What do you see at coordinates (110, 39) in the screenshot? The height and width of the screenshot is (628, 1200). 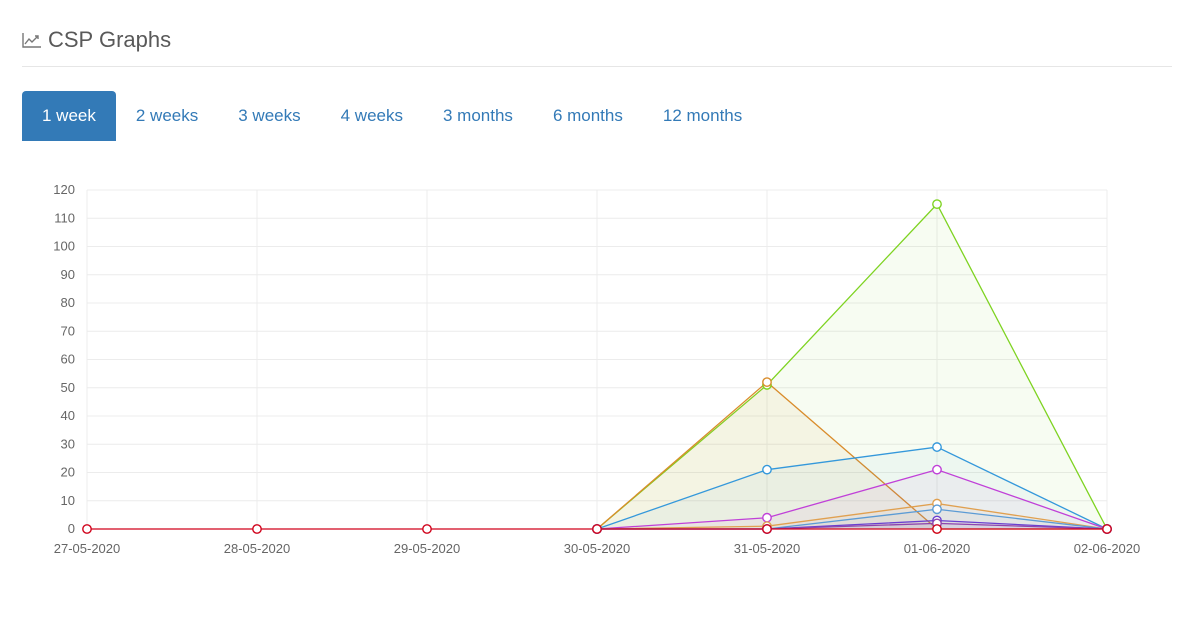 I see `page-title: CSP Graphs` at bounding box center [110, 39].